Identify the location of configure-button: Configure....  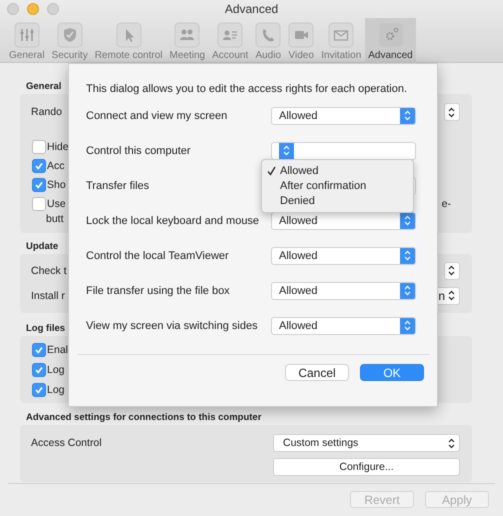
(366, 467).